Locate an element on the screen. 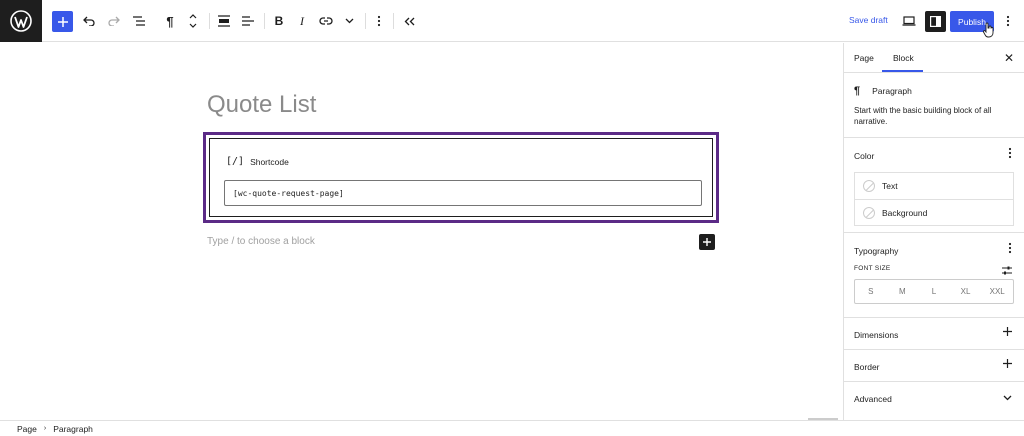 This screenshot has height=436, width=1024. page-title: Quote List is located at coordinates (261, 105).